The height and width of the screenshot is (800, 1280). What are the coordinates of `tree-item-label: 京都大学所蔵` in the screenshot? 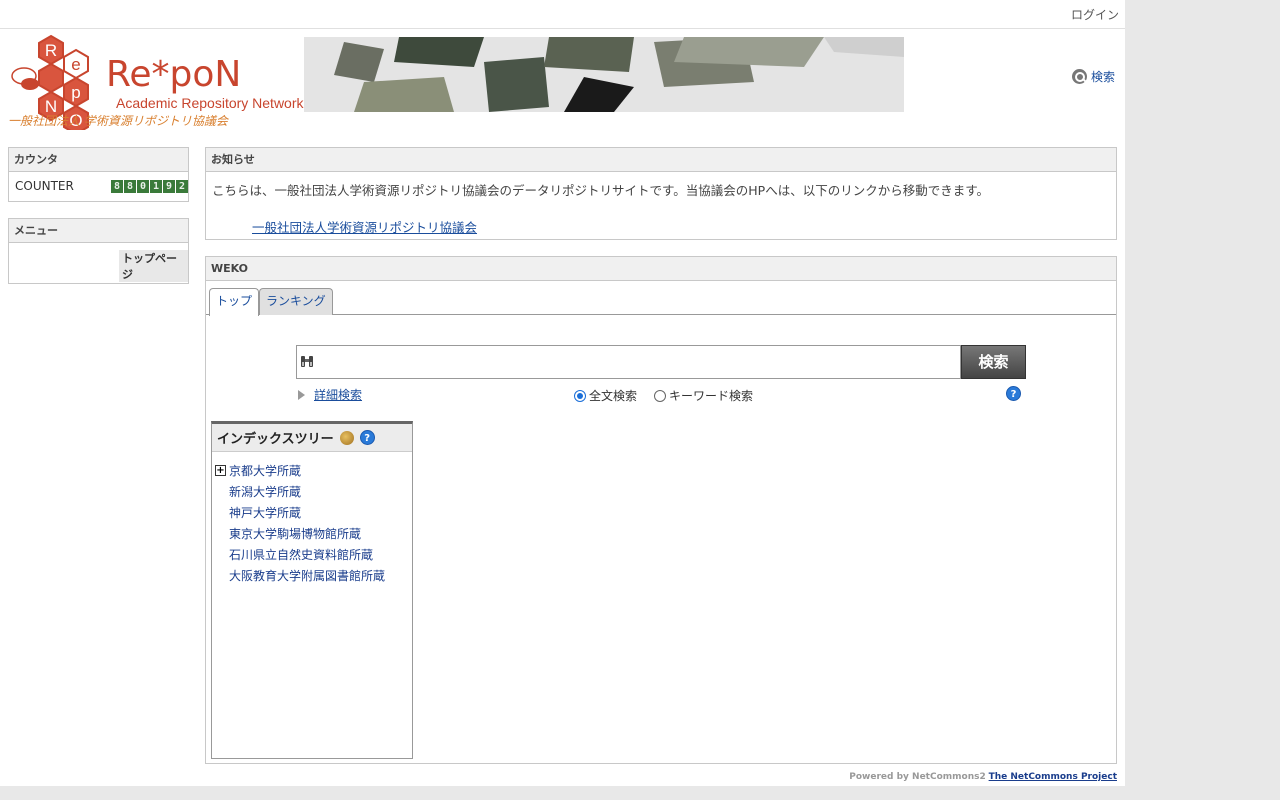 It's located at (265, 471).